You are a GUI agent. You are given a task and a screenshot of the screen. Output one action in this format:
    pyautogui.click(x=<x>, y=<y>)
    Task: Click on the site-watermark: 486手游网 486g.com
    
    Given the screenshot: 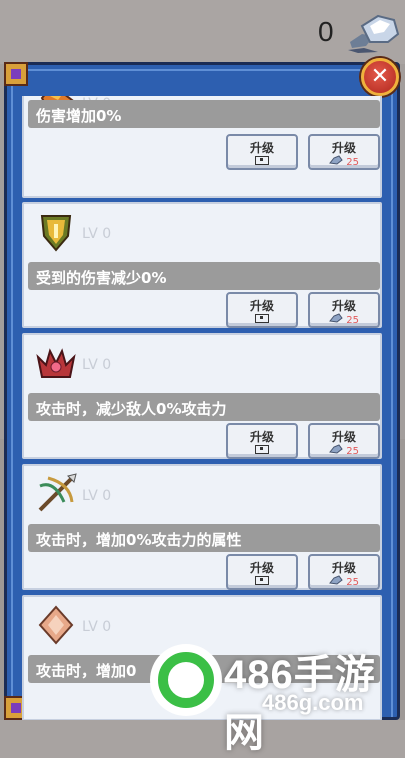 What is the action you would take?
    pyautogui.click(x=277, y=697)
    